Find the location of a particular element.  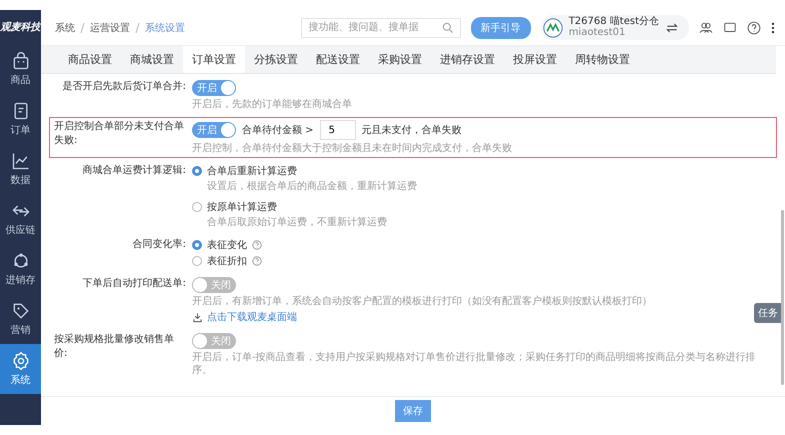

users-icon is located at coordinates (706, 27).